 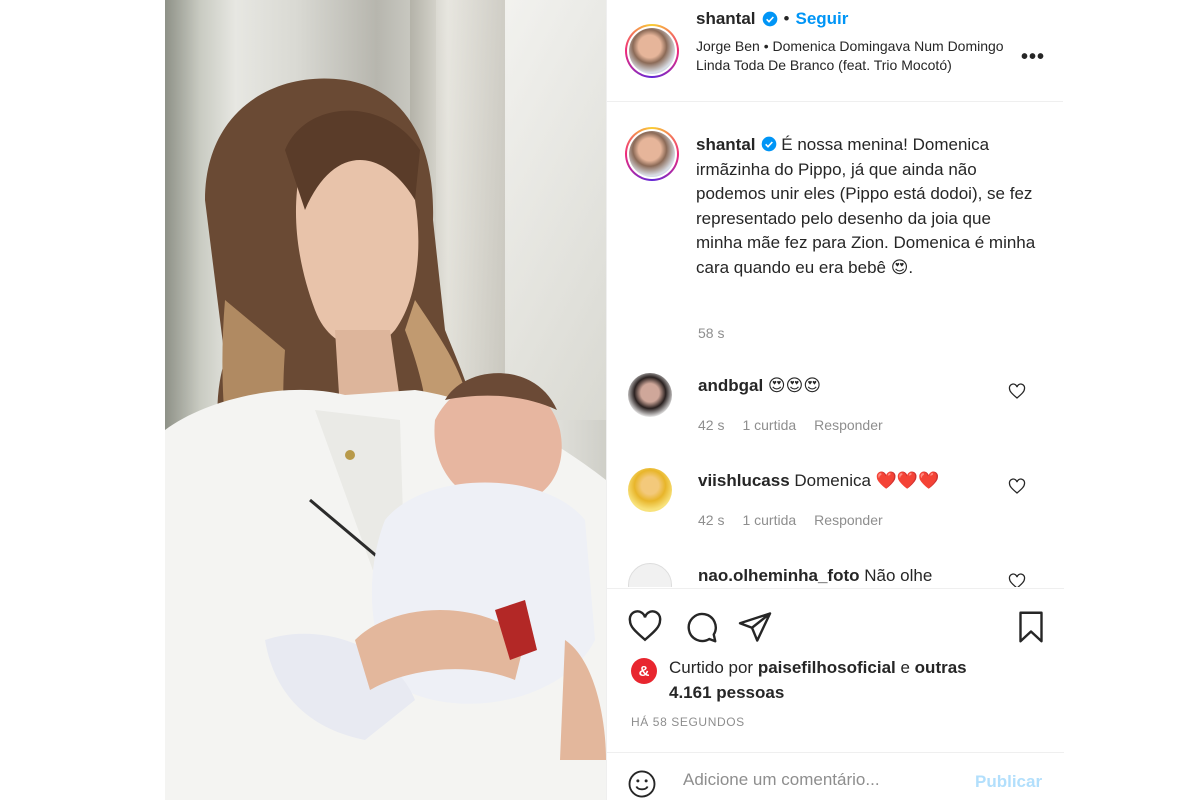 I want to click on caption-username: shantal, so click(x=726, y=144).